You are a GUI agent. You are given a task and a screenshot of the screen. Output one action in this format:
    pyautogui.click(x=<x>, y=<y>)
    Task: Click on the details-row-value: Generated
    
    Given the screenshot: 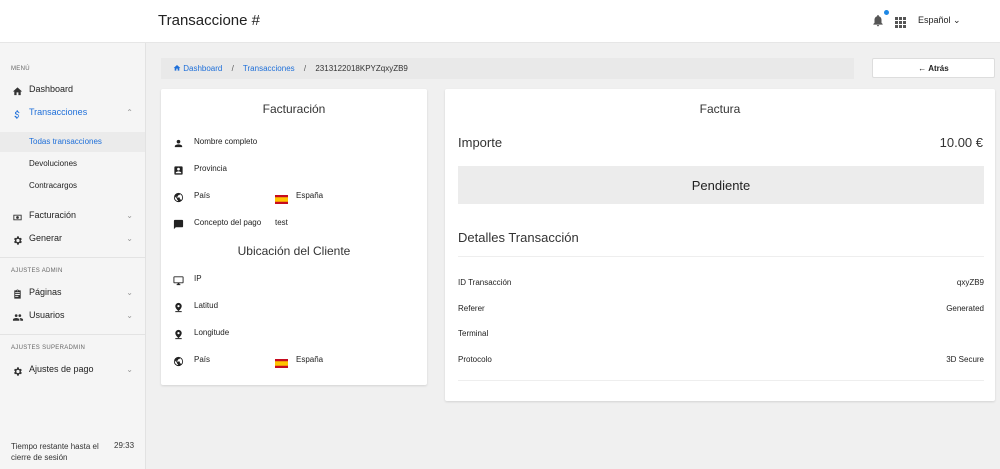 What is the action you would take?
    pyautogui.click(x=965, y=308)
    